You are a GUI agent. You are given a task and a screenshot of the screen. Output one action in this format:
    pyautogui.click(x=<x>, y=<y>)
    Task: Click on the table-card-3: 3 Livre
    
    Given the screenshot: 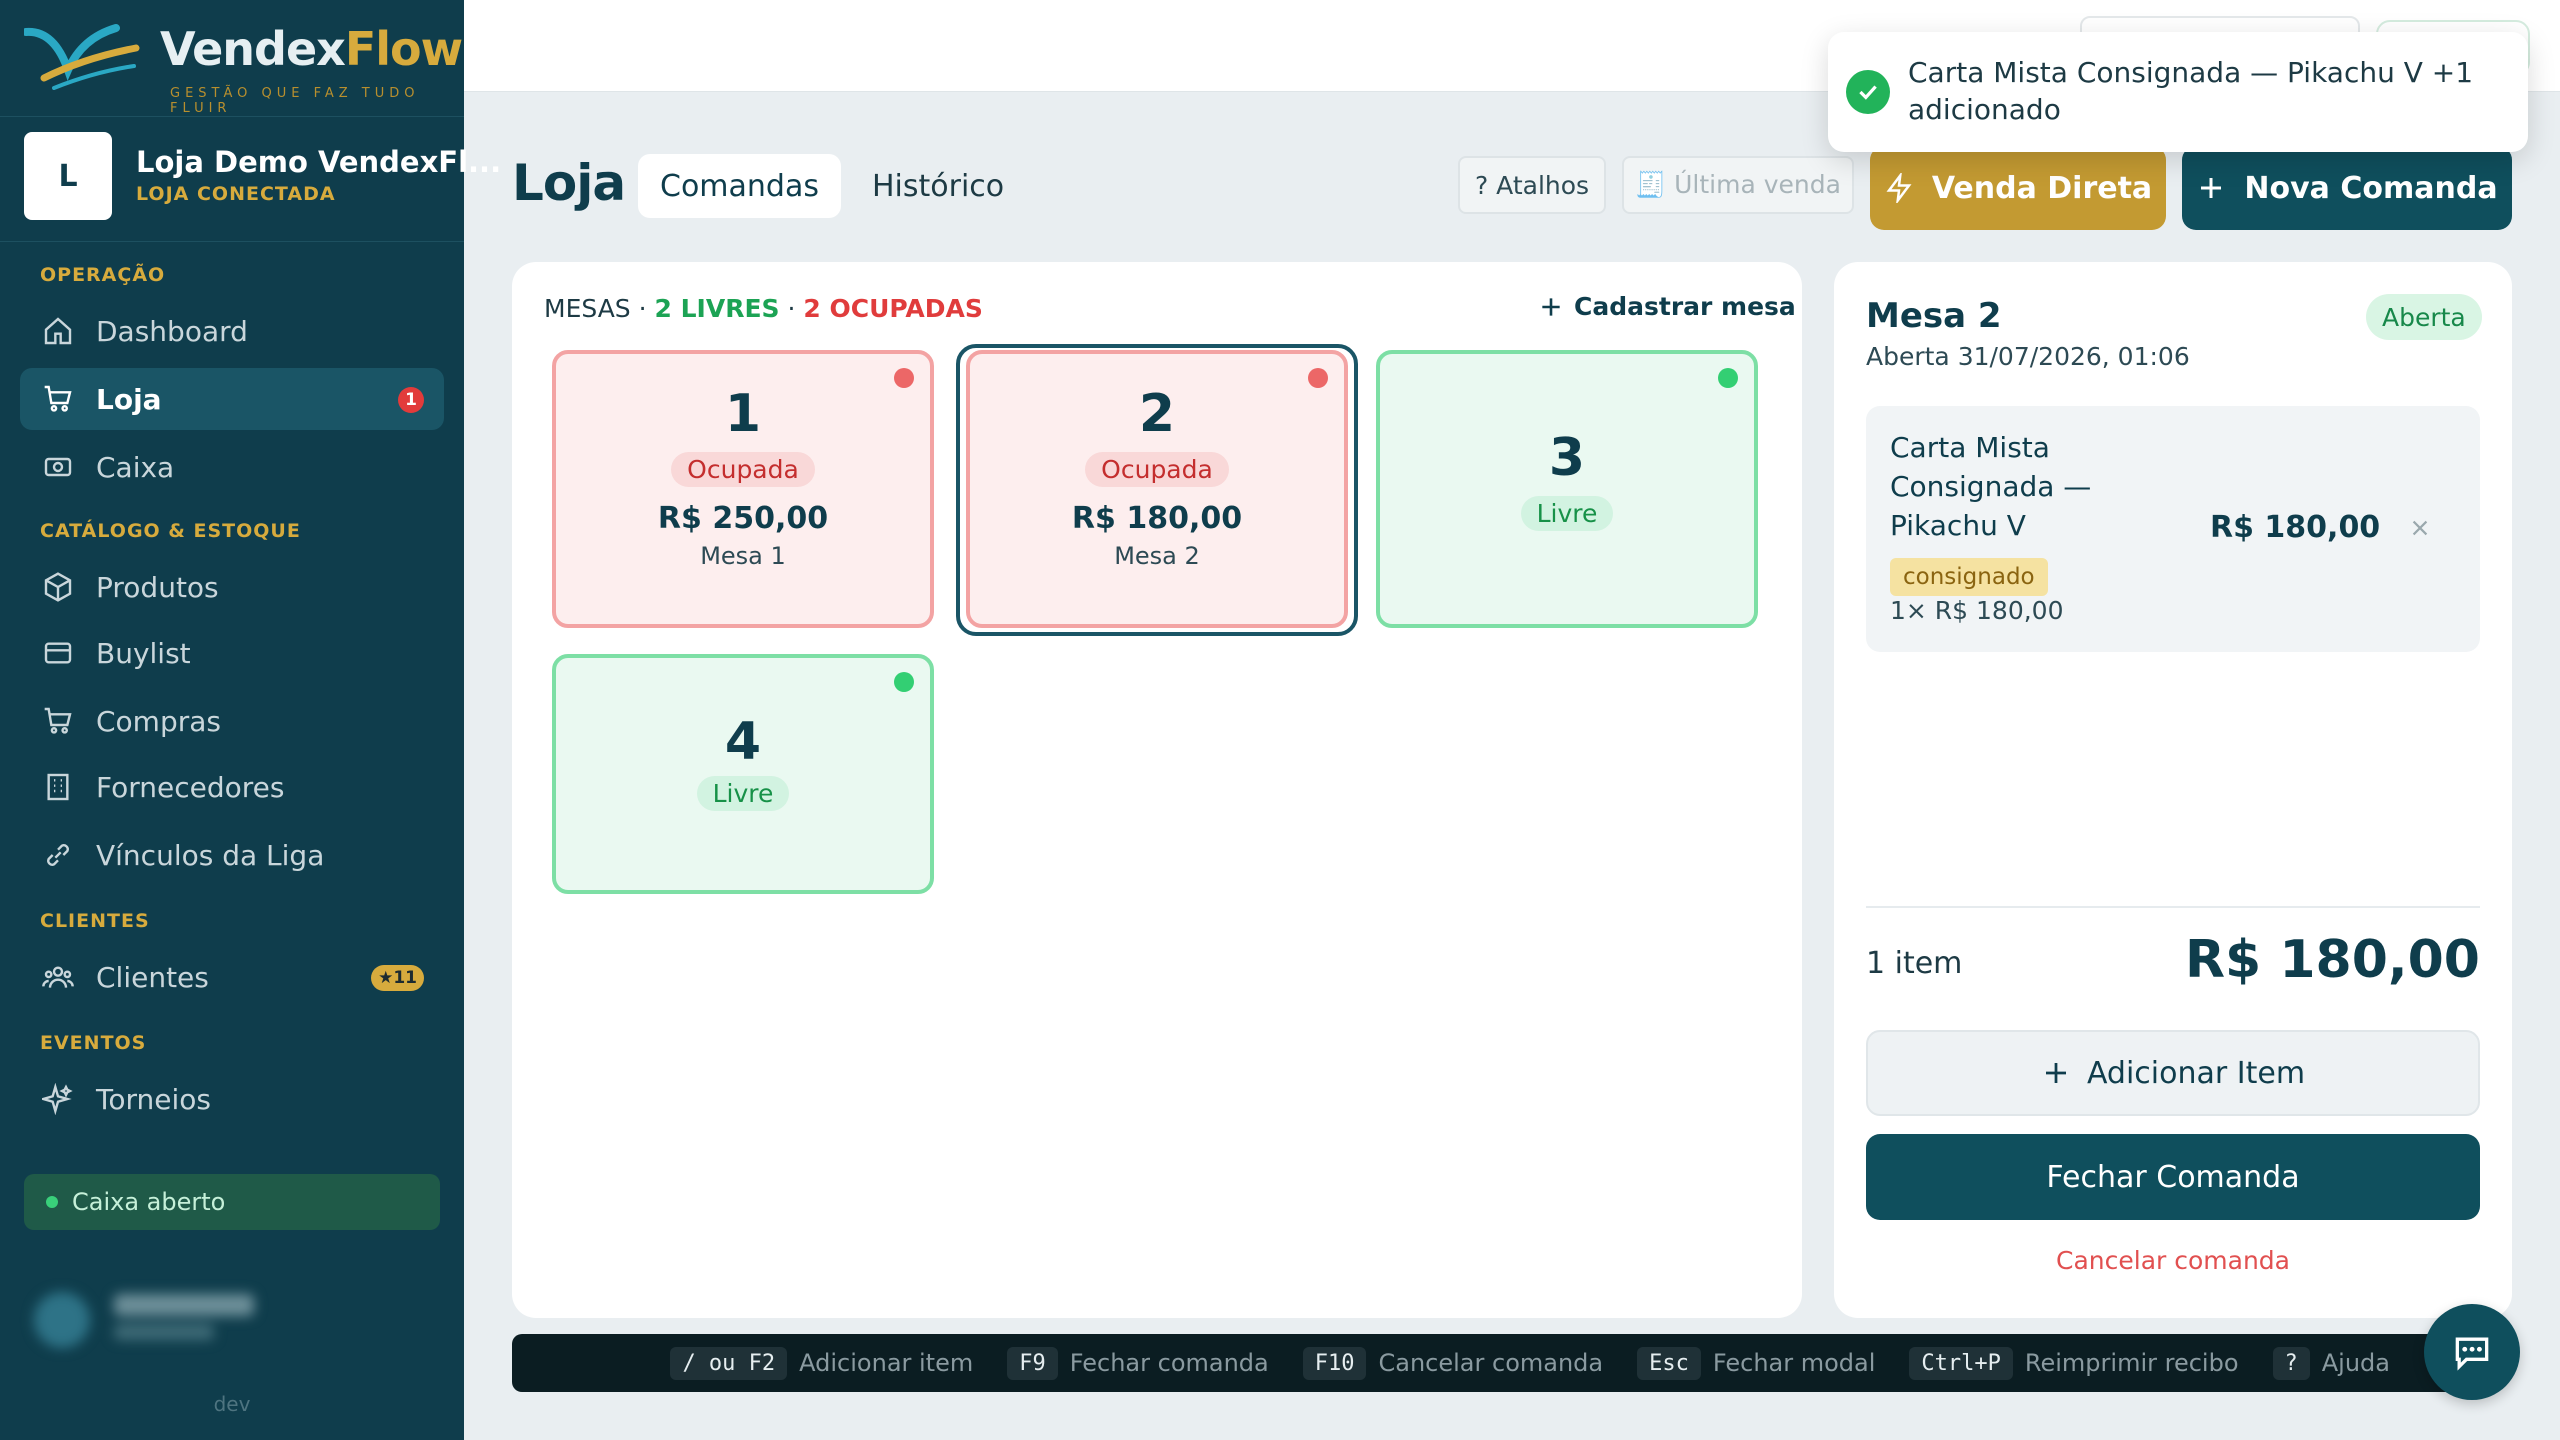 What is the action you would take?
    pyautogui.click(x=1567, y=489)
    